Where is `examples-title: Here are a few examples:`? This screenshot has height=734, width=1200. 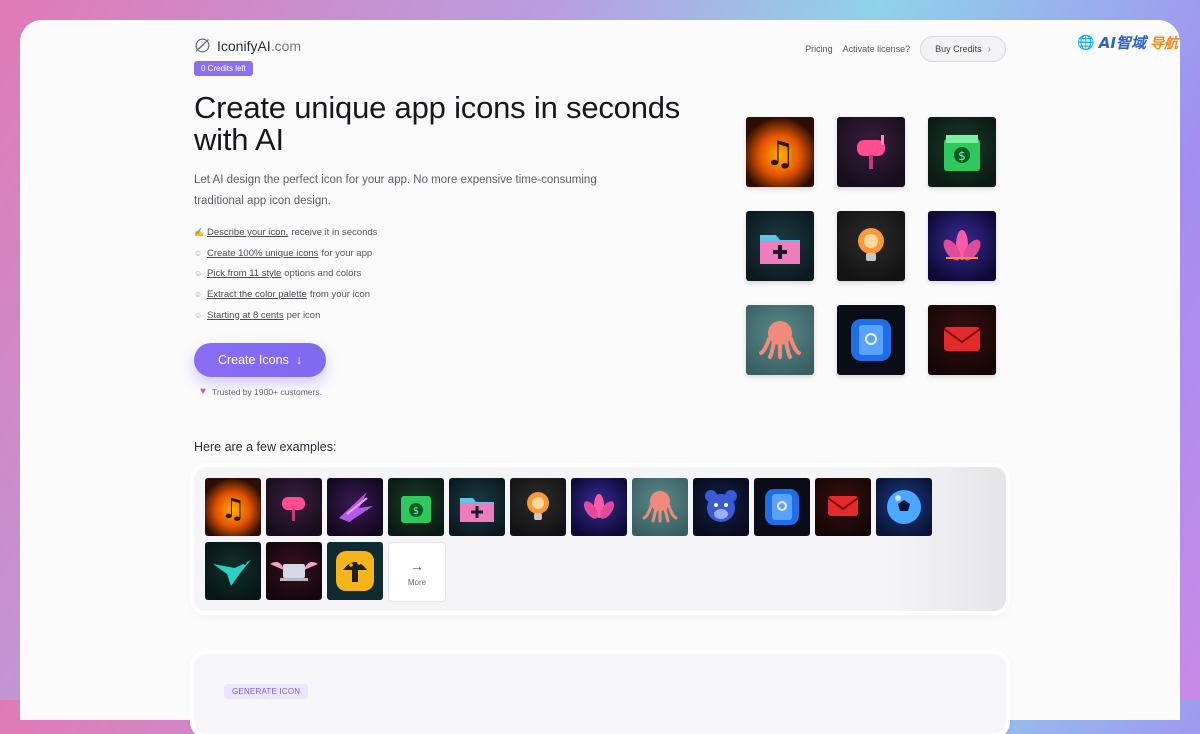 examples-title: Here are a few examples: is located at coordinates (265, 447).